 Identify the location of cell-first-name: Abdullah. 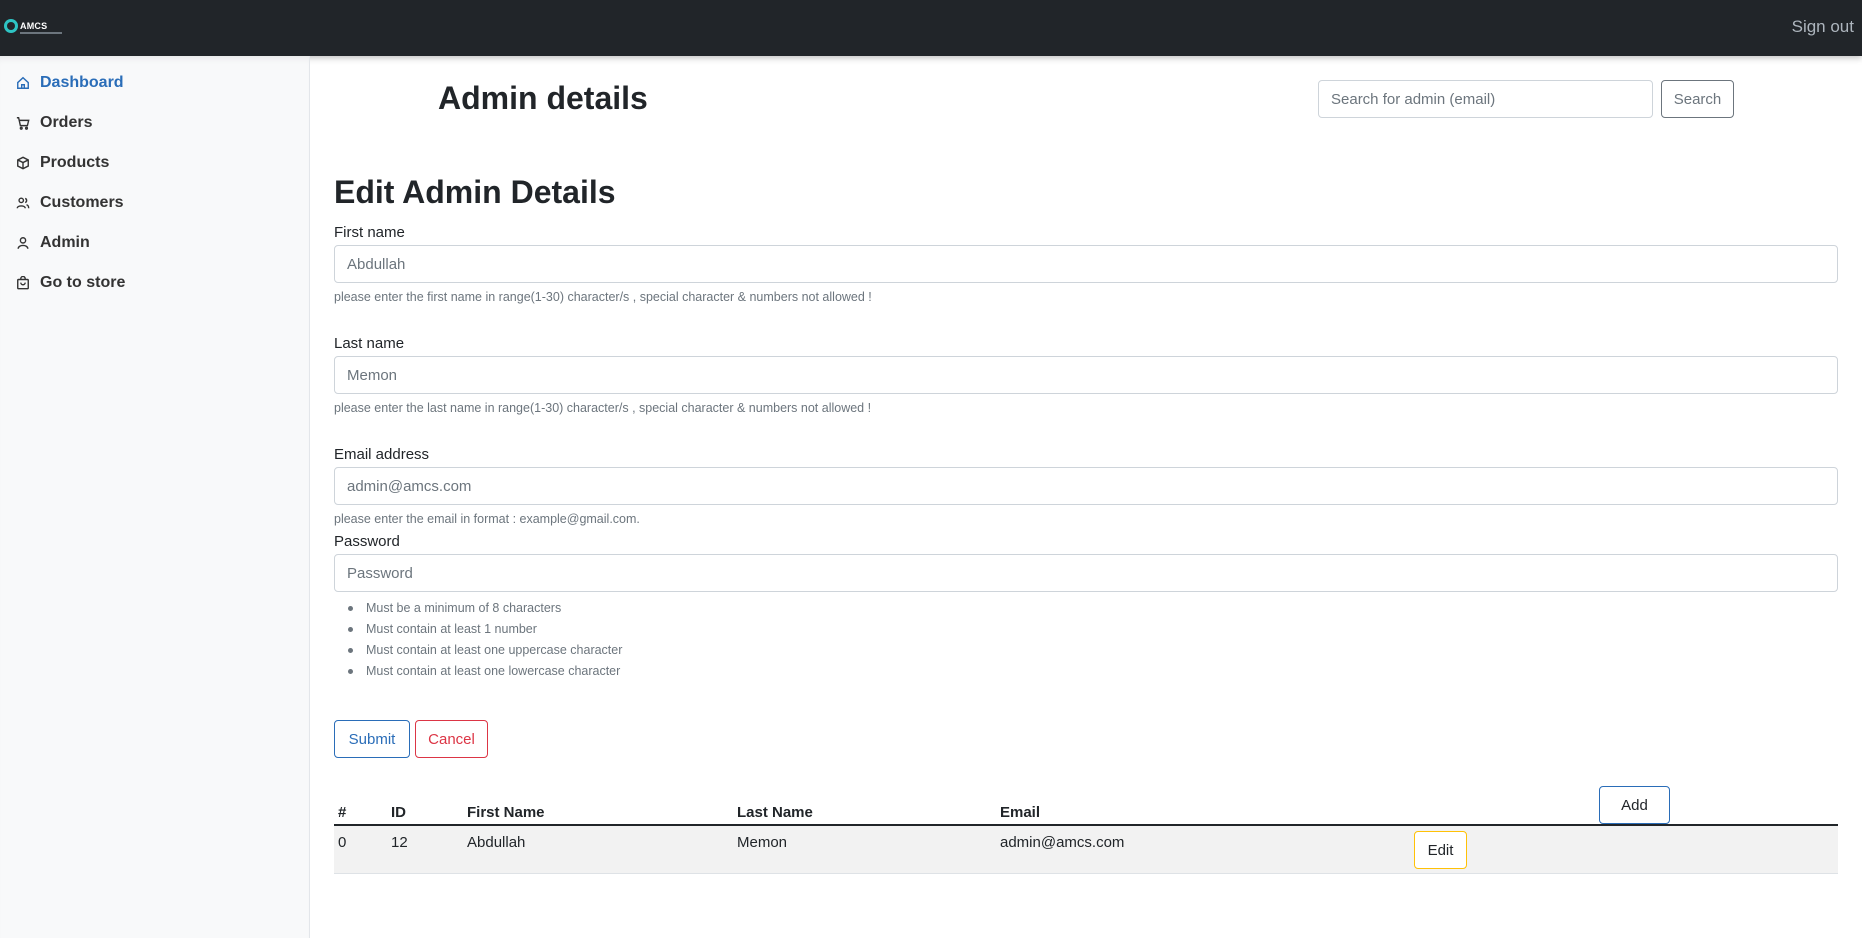
(496, 842).